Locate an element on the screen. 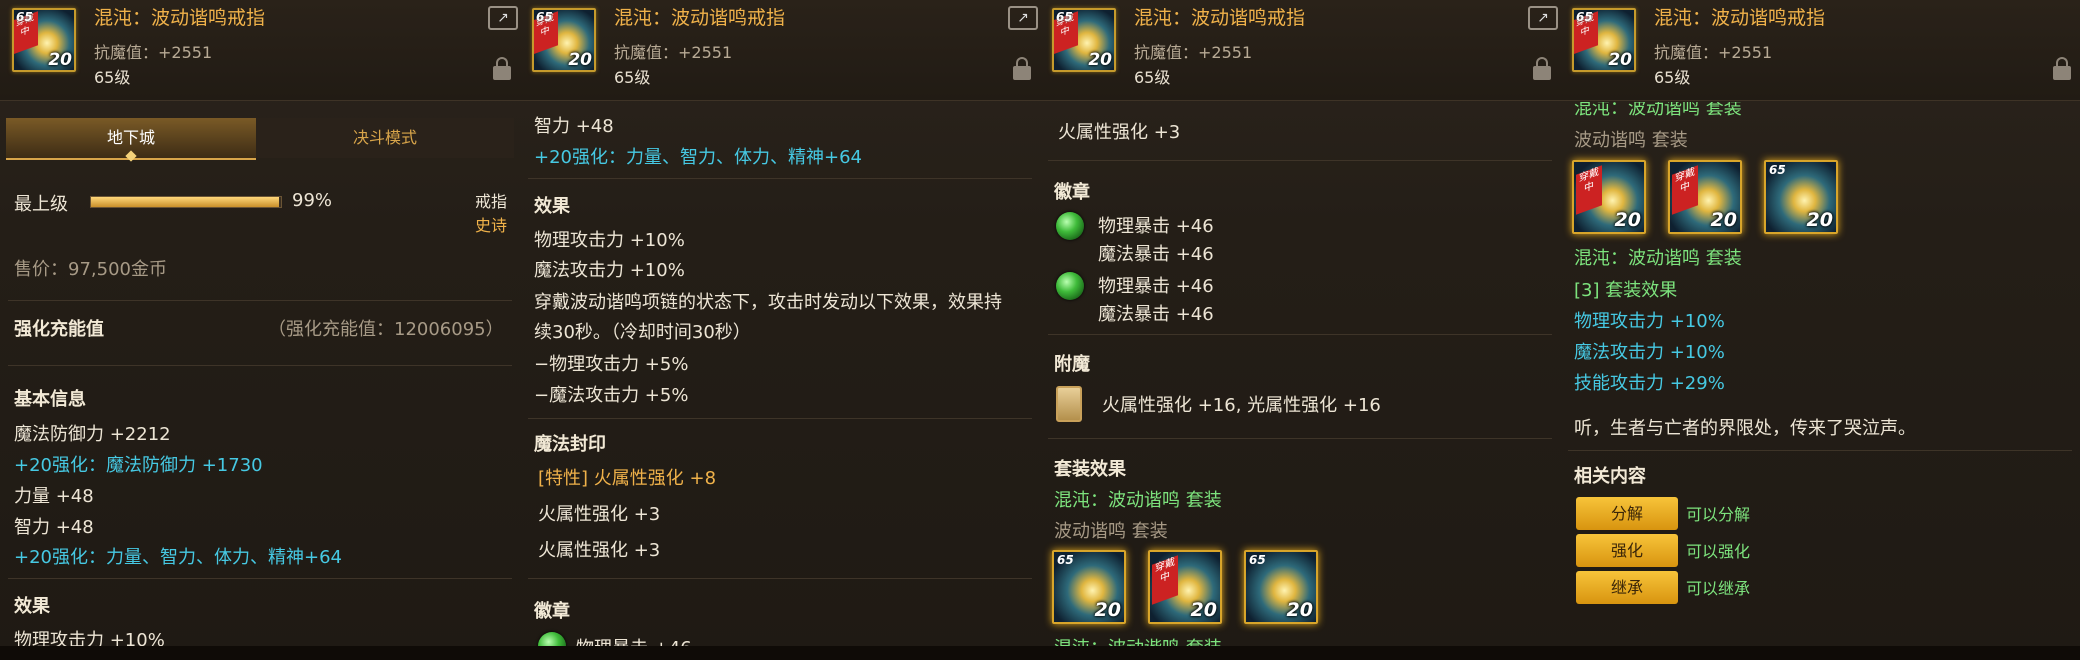  flavor-text: 听，生者与亡者的界限处，传来了哭泣声。 is located at coordinates (1745, 428).